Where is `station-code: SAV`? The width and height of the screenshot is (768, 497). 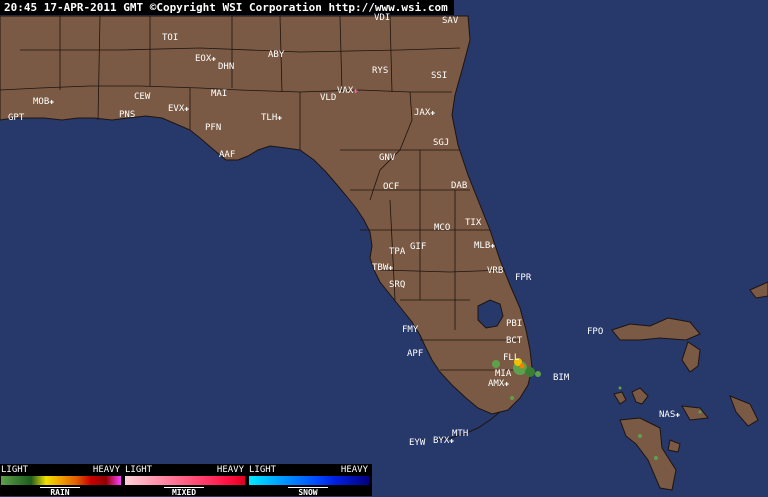
station-code: SAV is located at coordinates (450, 21).